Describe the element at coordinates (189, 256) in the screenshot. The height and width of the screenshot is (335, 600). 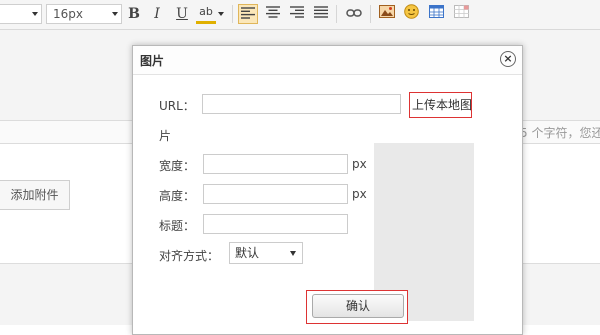
I see `align-label: 对齐方式：` at that location.